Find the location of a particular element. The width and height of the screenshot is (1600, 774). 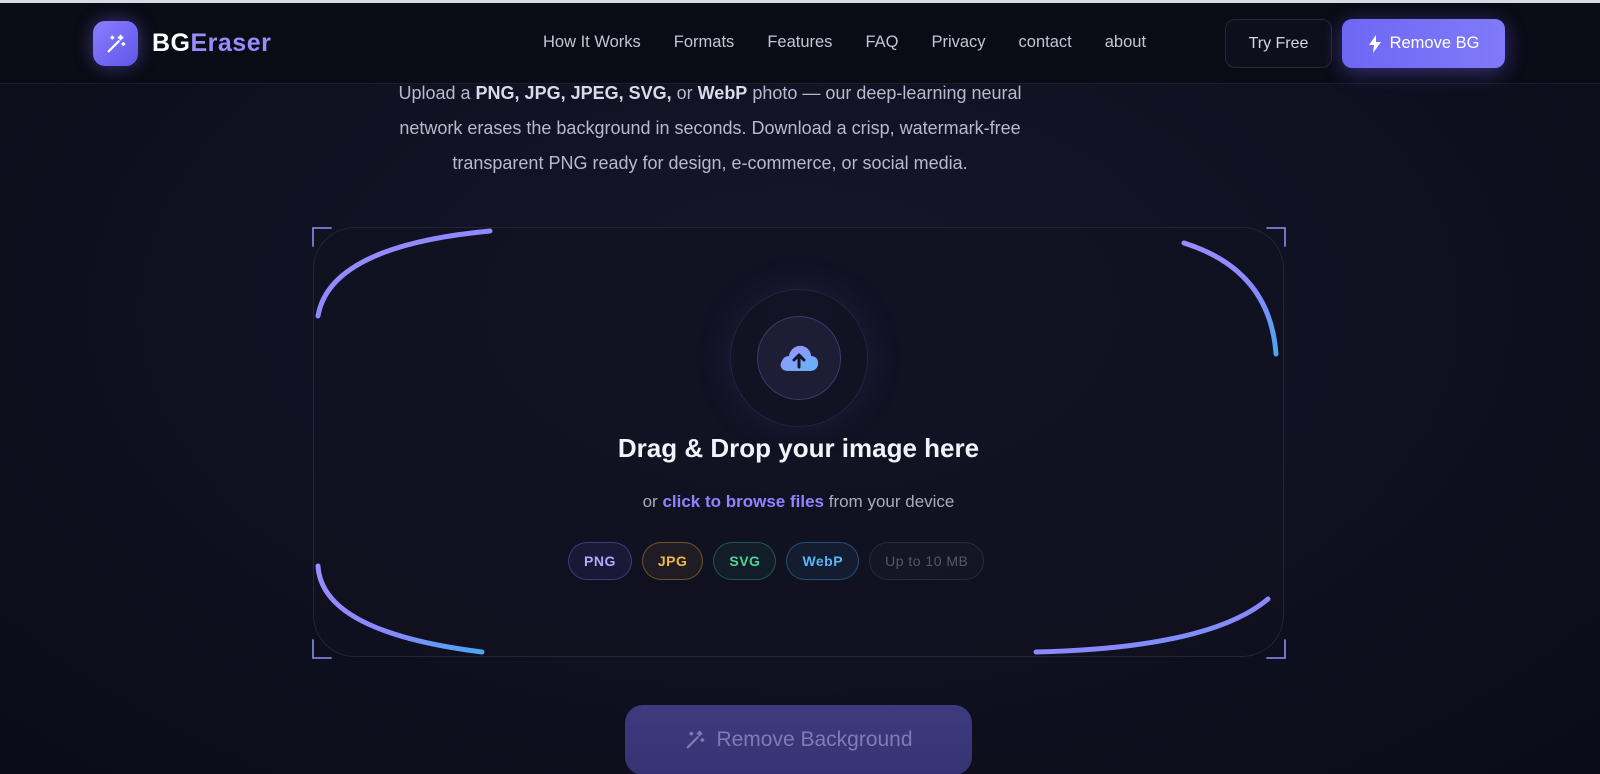

remove-background-button: Remove Background is located at coordinates (798, 739).